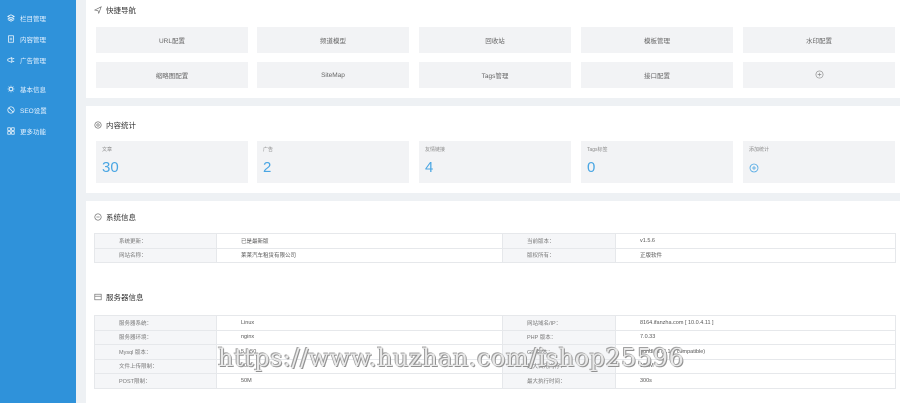  I want to click on sidebar-item-label: 基本信息, so click(33, 90).